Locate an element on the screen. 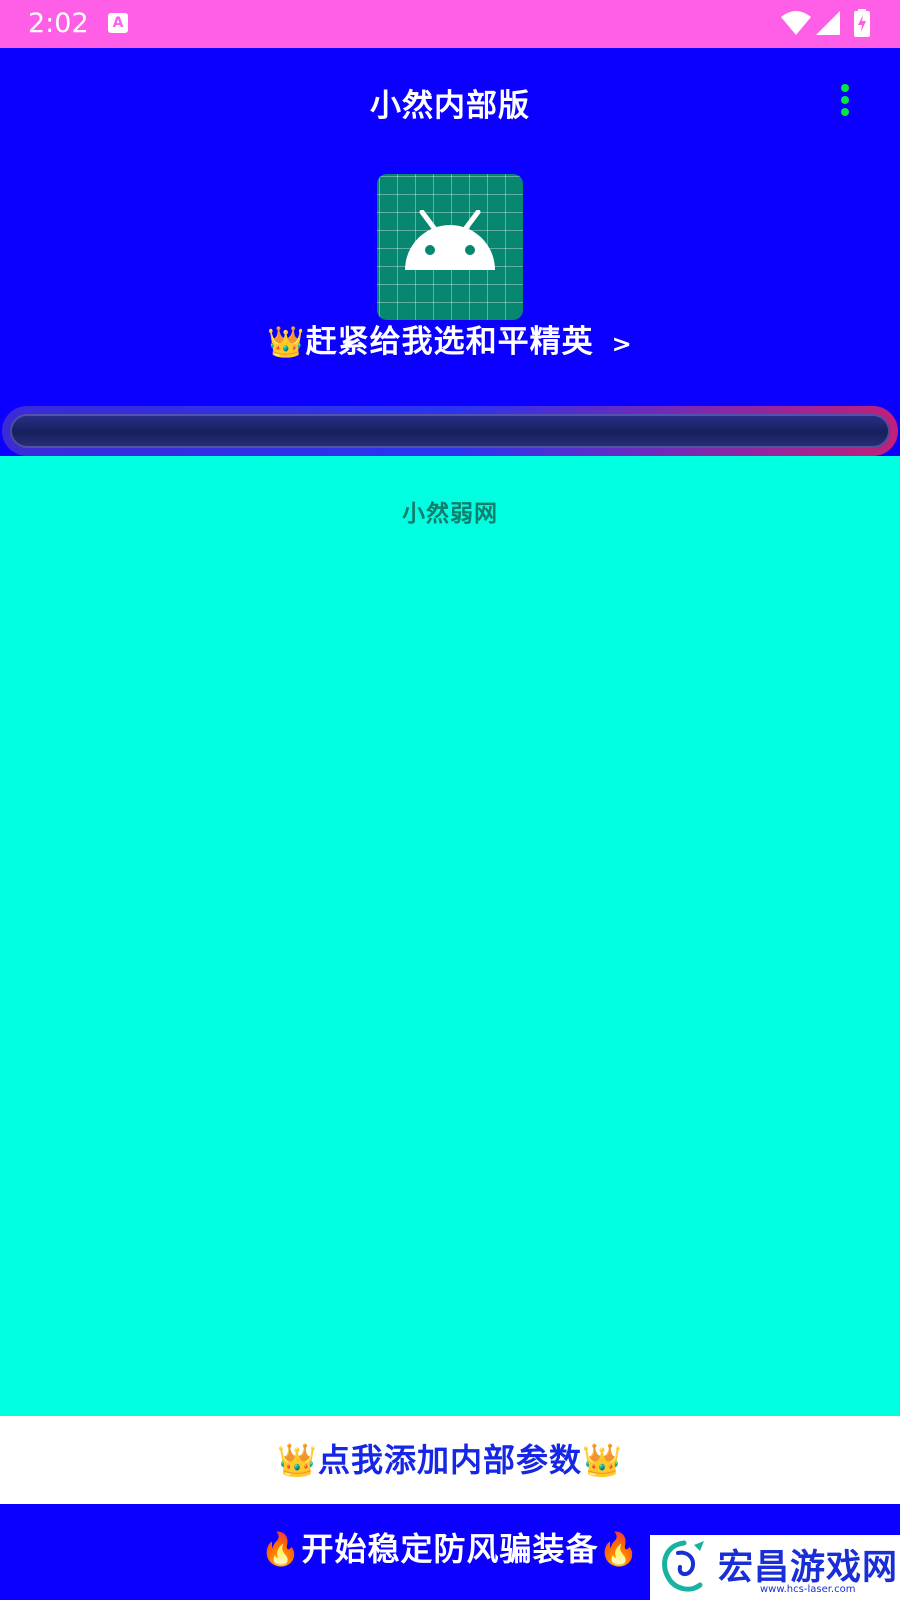  progress-track is located at coordinates (450, 431).